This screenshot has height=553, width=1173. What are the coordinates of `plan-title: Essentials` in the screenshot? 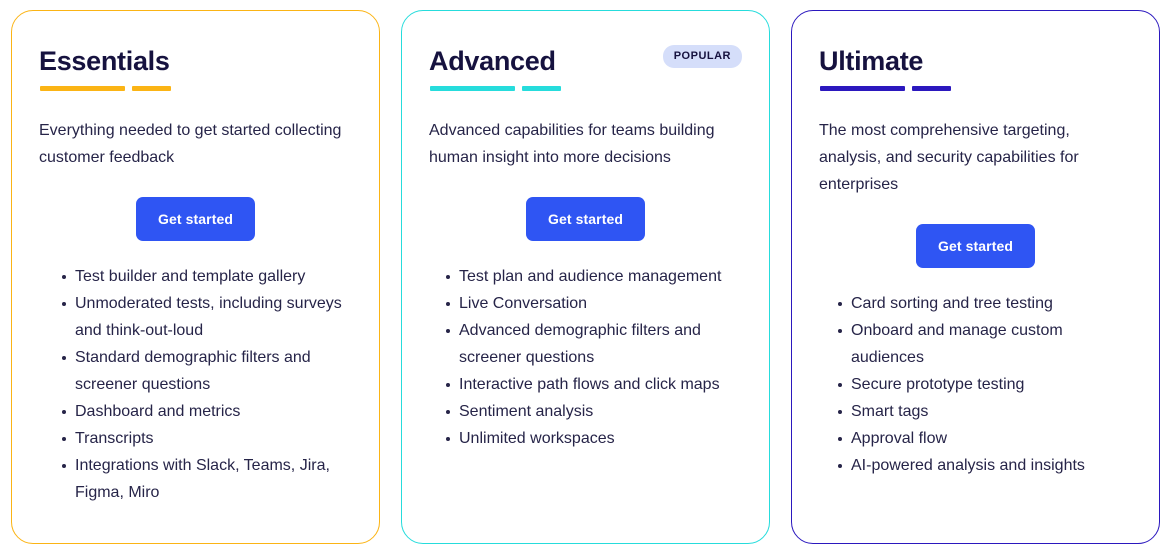 It's located at (104, 61).